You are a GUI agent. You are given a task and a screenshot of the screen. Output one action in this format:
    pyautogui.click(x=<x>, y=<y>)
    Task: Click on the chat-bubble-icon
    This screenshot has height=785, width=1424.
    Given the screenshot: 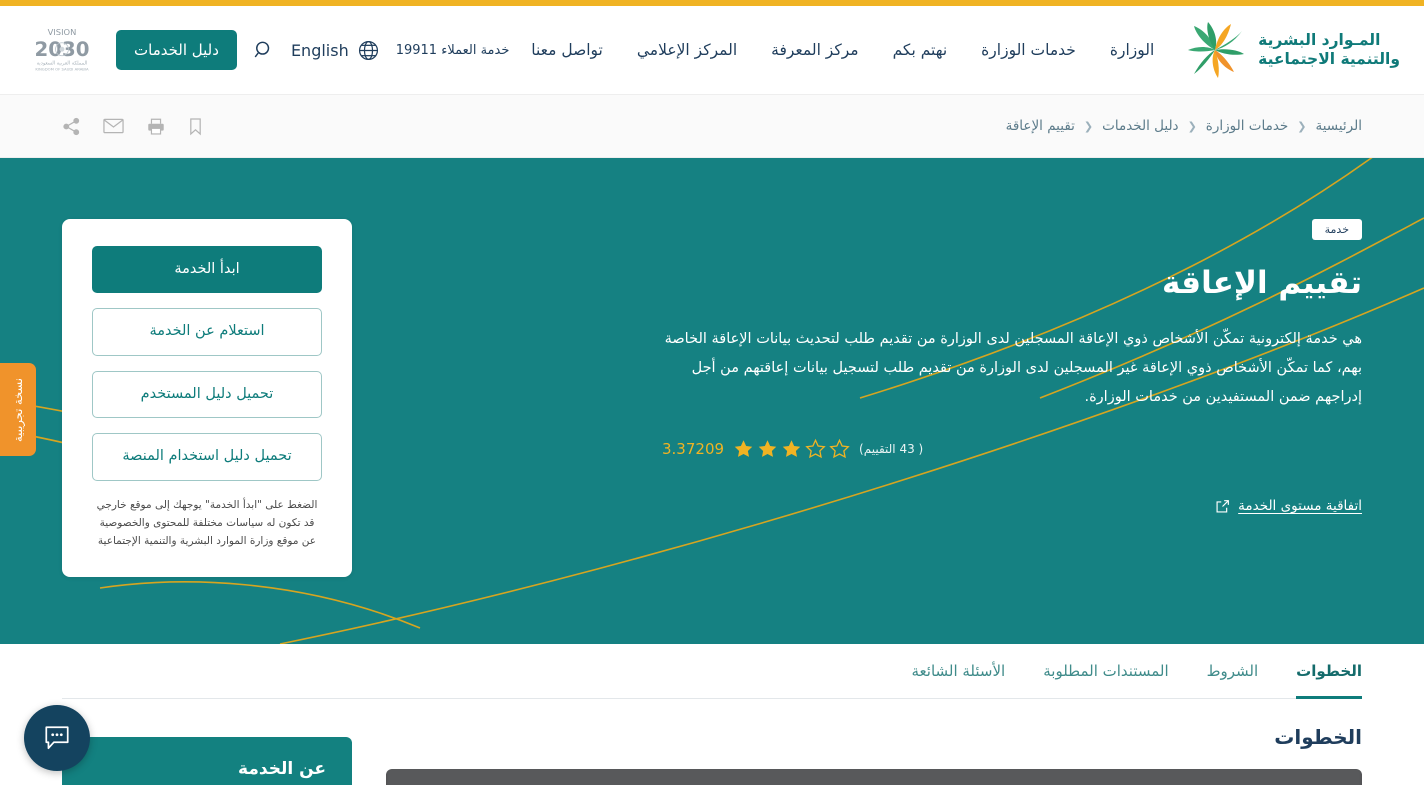 What is the action you would take?
    pyautogui.click(x=57, y=738)
    